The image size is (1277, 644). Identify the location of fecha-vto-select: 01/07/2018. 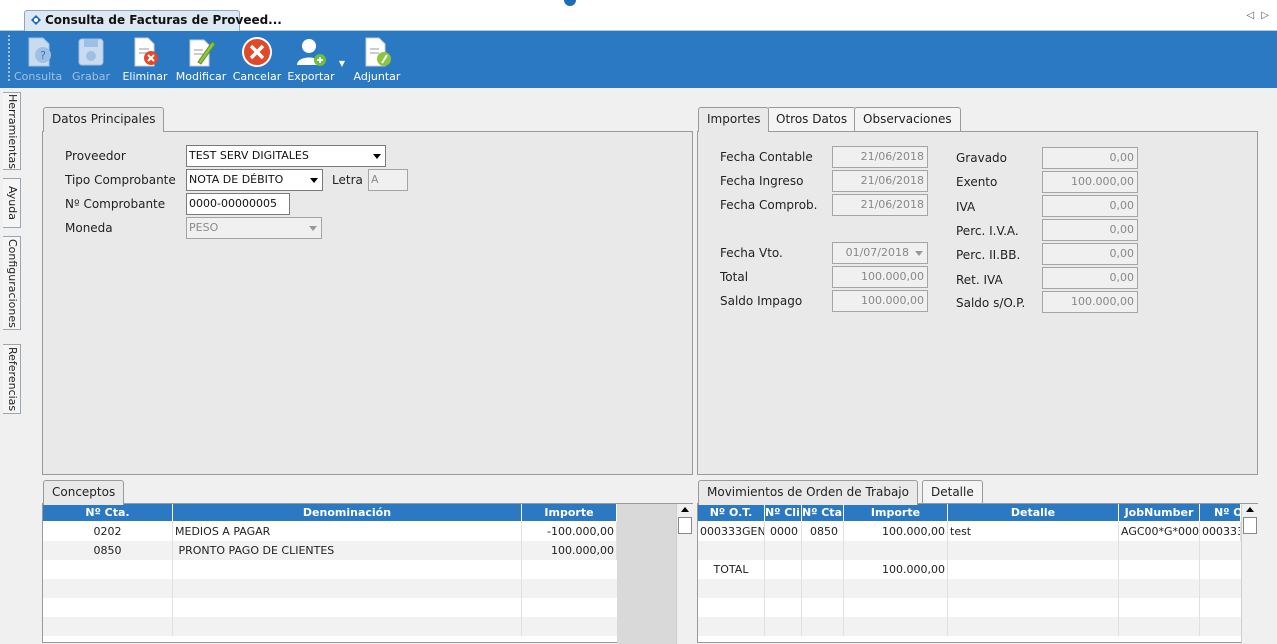
(880, 253).